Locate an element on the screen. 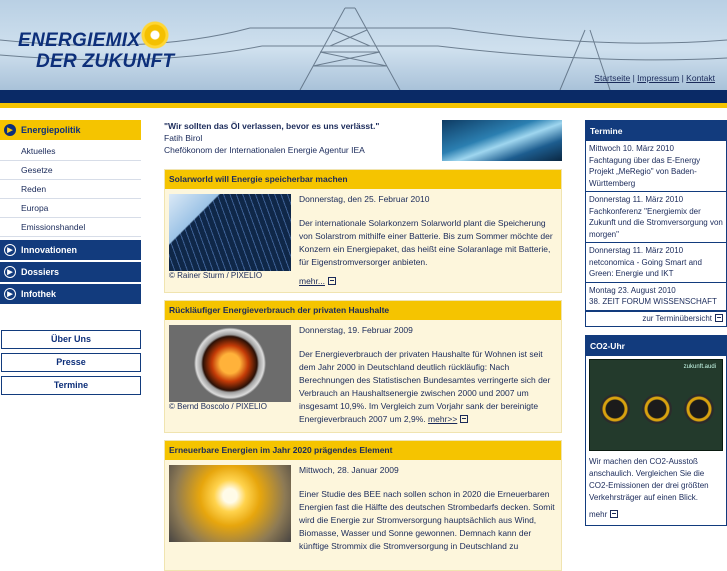 The height and width of the screenshot is (571, 727). termin-date: Mittwoch 10. März 2010 is located at coordinates (631, 148).